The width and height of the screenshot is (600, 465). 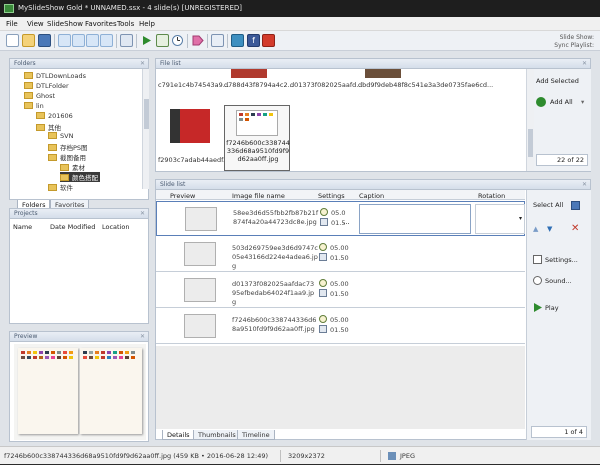 I want to click on menu-tools: Tools, so click(x=125, y=24).